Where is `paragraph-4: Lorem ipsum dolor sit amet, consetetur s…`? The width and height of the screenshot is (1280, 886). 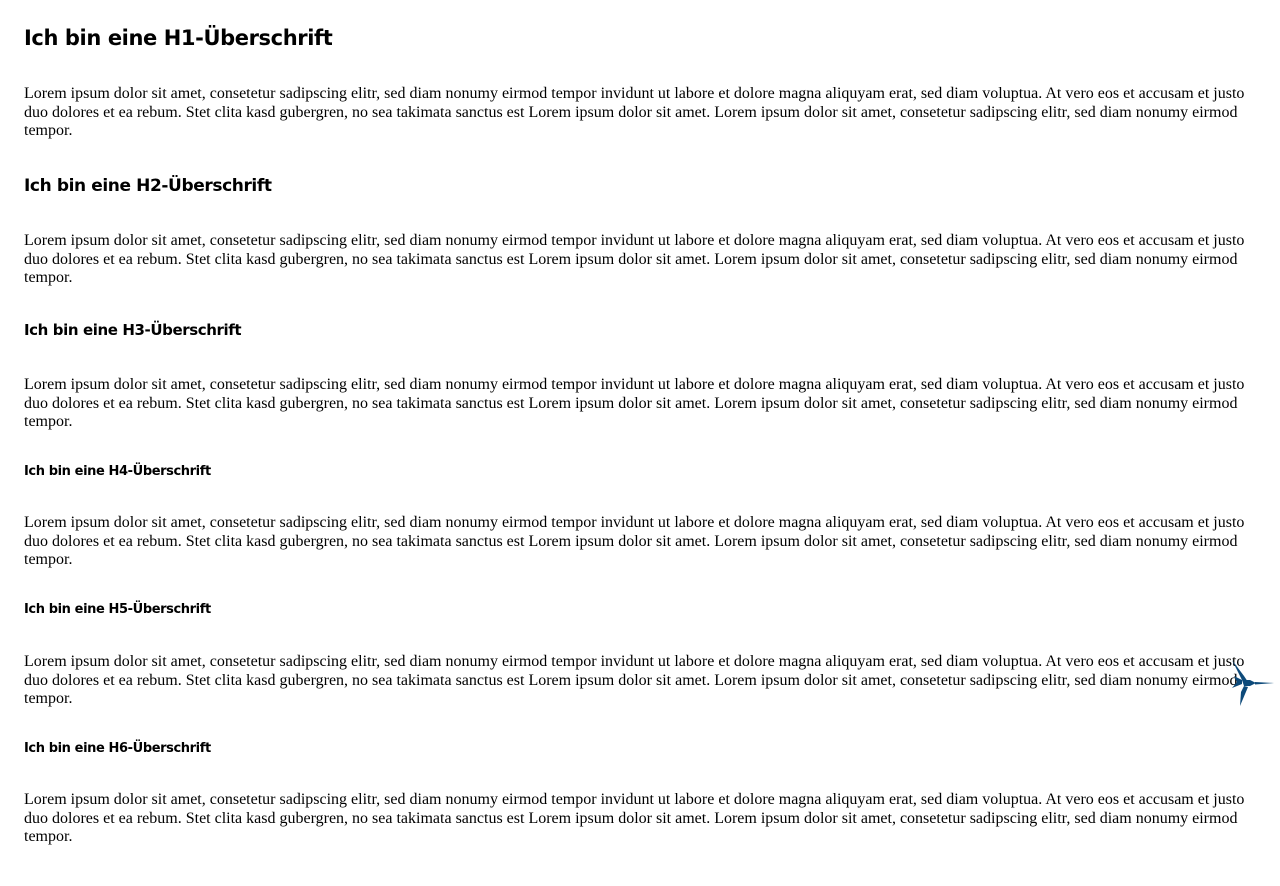
paragraph-4: Lorem ipsum dolor sit amet, consetetur s… is located at coordinates (634, 541).